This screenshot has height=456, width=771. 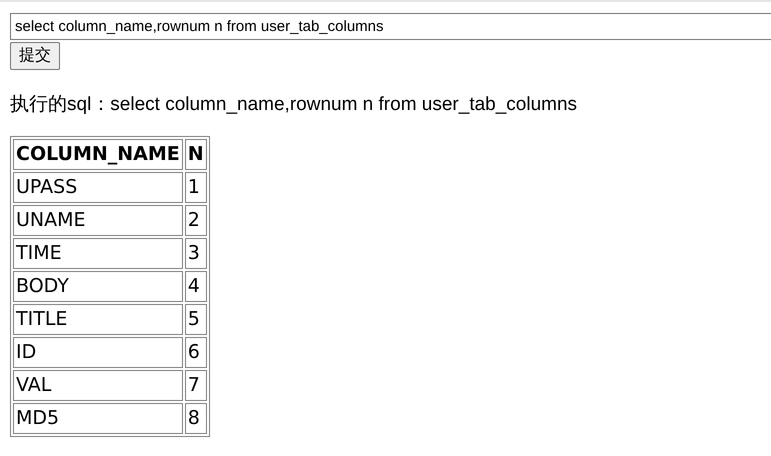 What do you see at coordinates (390, 26) in the screenshot?
I see `query-field: select column_name,rownum n from user_tab_columns` at bounding box center [390, 26].